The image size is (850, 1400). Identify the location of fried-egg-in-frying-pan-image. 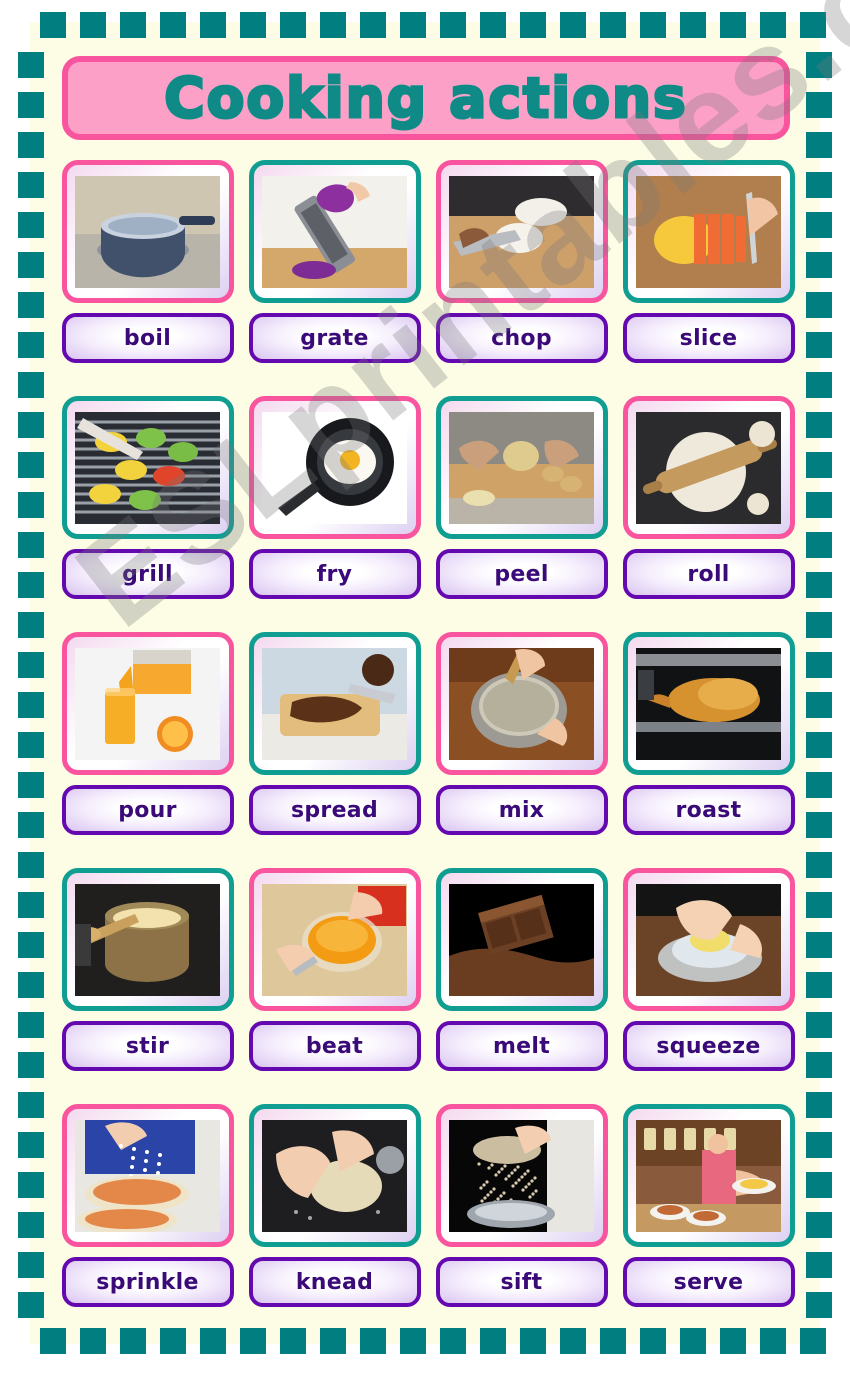
(334, 467).